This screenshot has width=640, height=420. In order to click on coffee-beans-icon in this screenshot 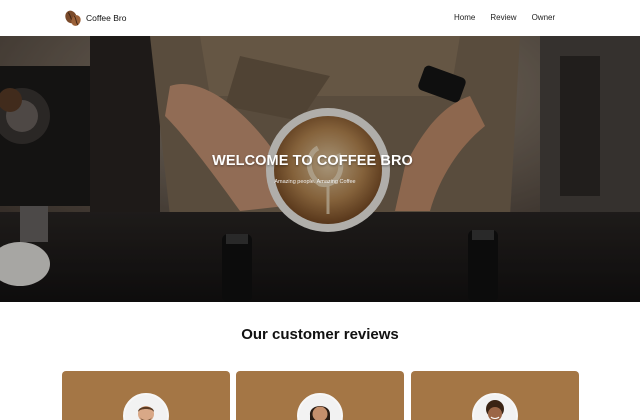, I will do `click(73, 18)`.